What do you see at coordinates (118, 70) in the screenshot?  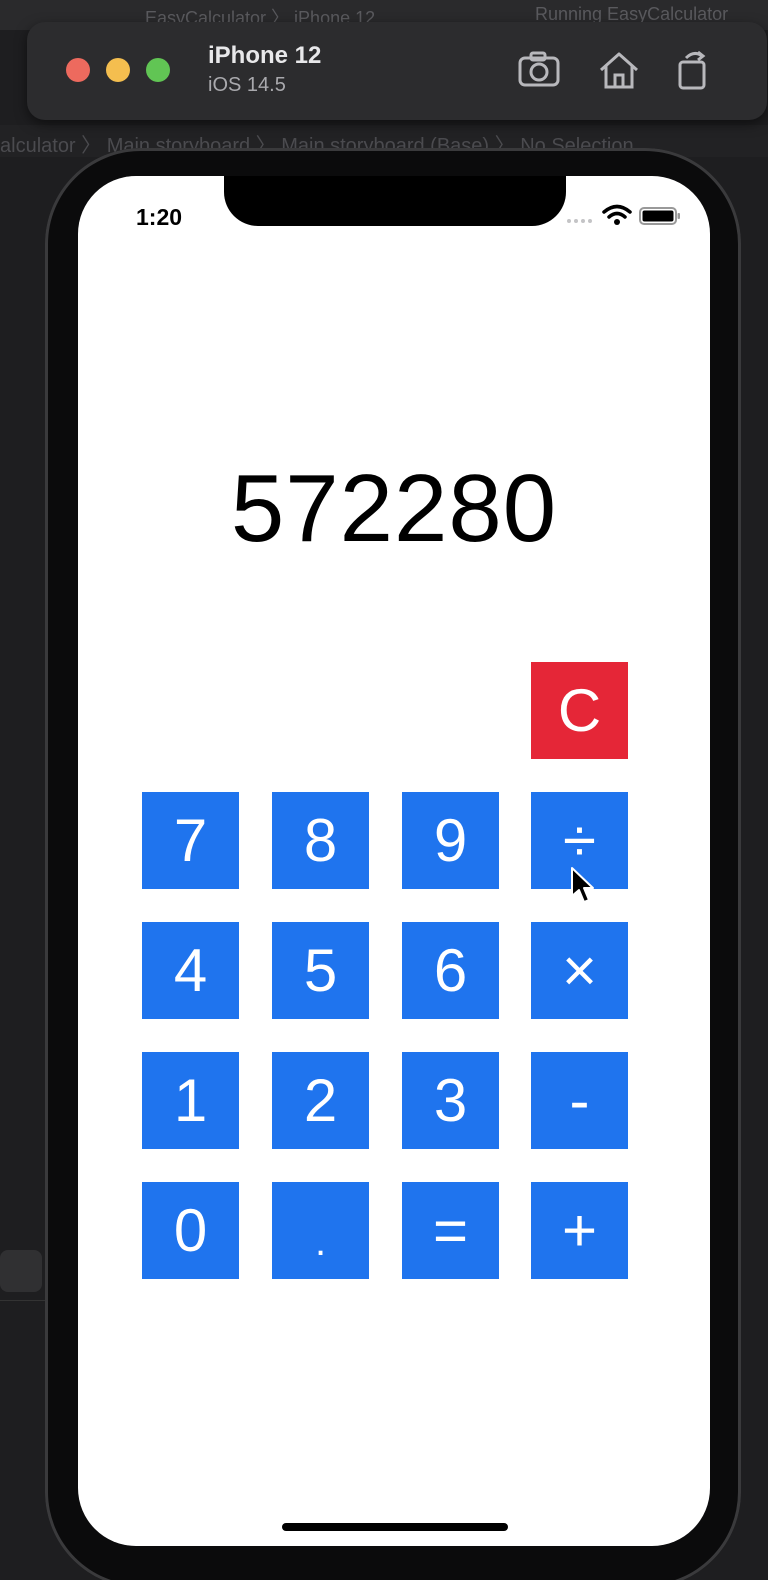 I see `minimize-window-button` at bounding box center [118, 70].